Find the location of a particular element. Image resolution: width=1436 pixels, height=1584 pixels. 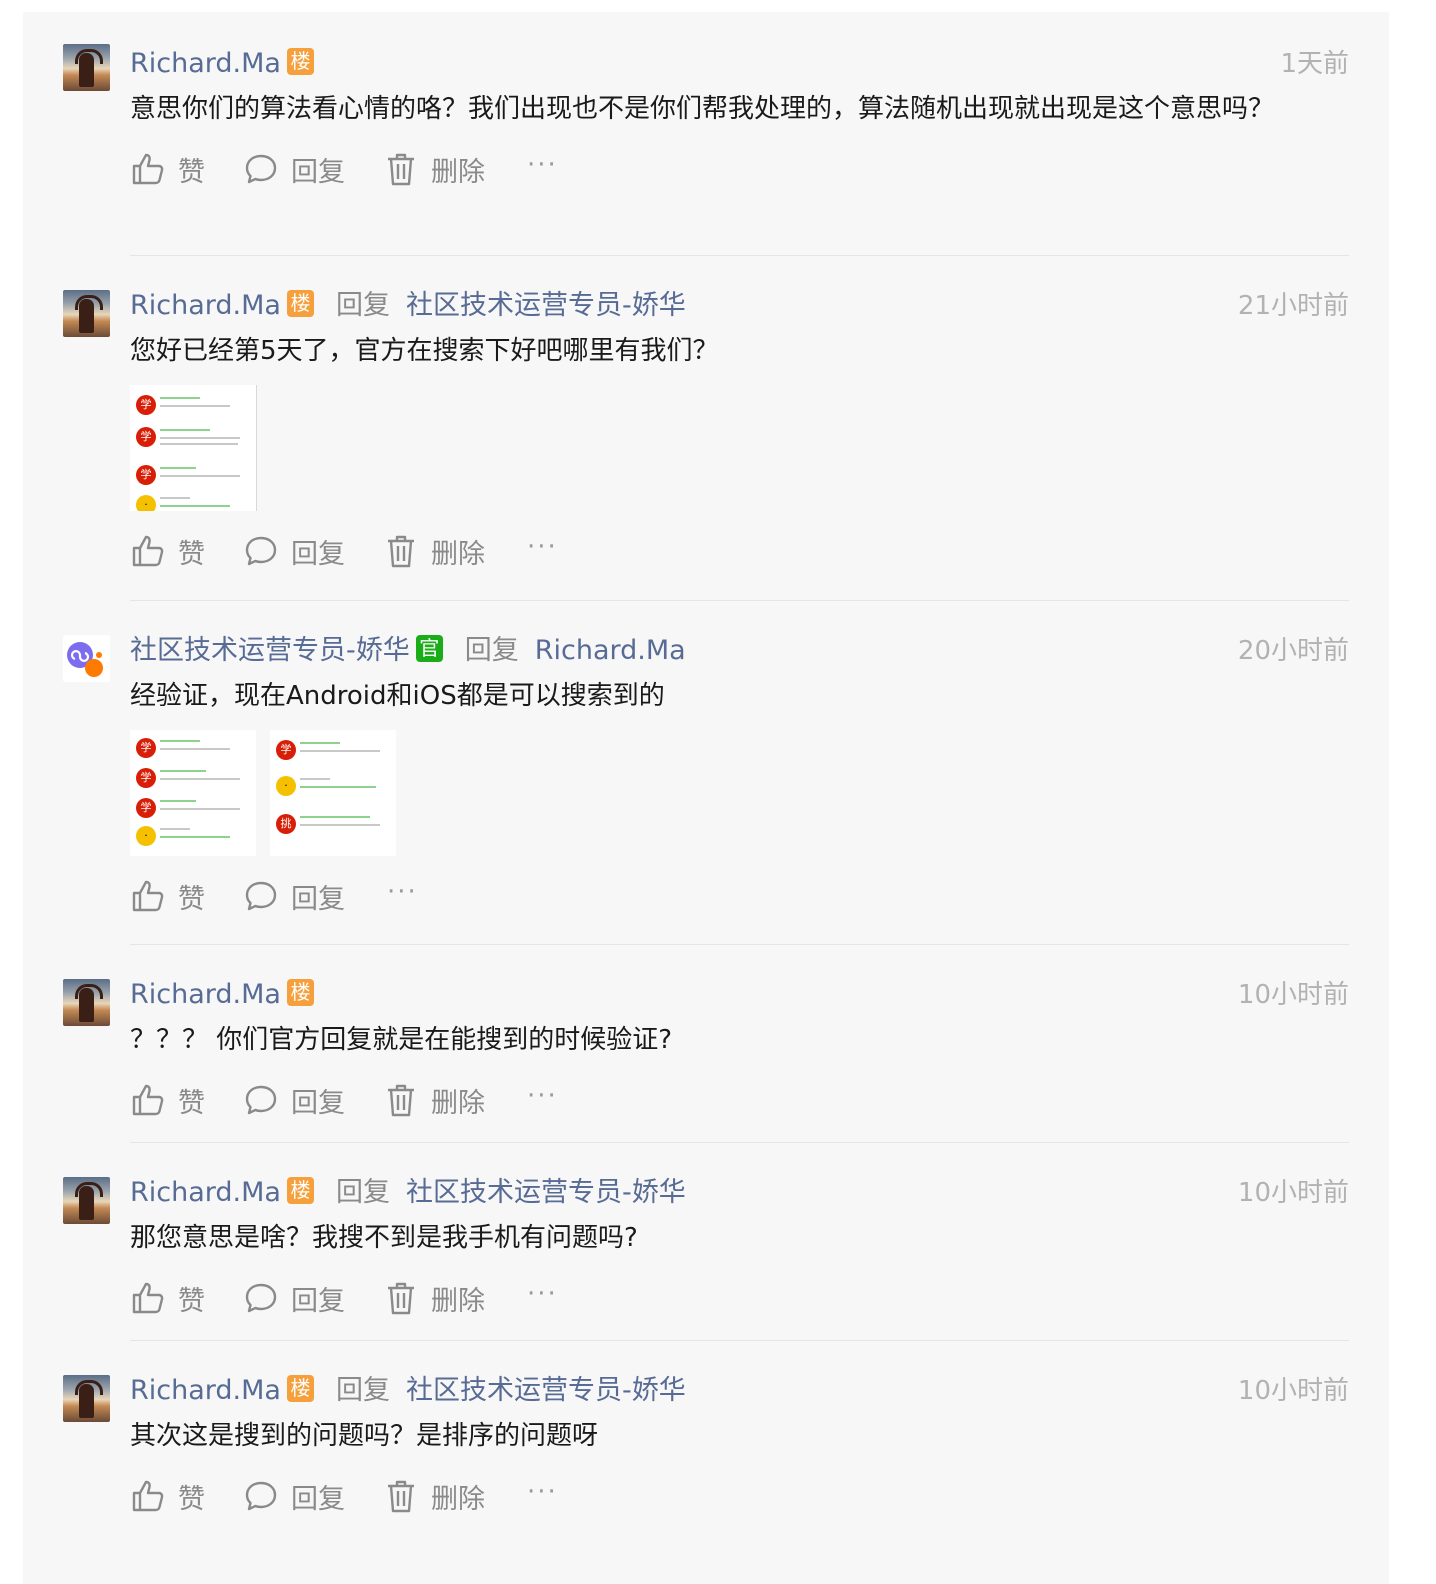

timestamp: 21小时前 is located at coordinates (1293, 306).